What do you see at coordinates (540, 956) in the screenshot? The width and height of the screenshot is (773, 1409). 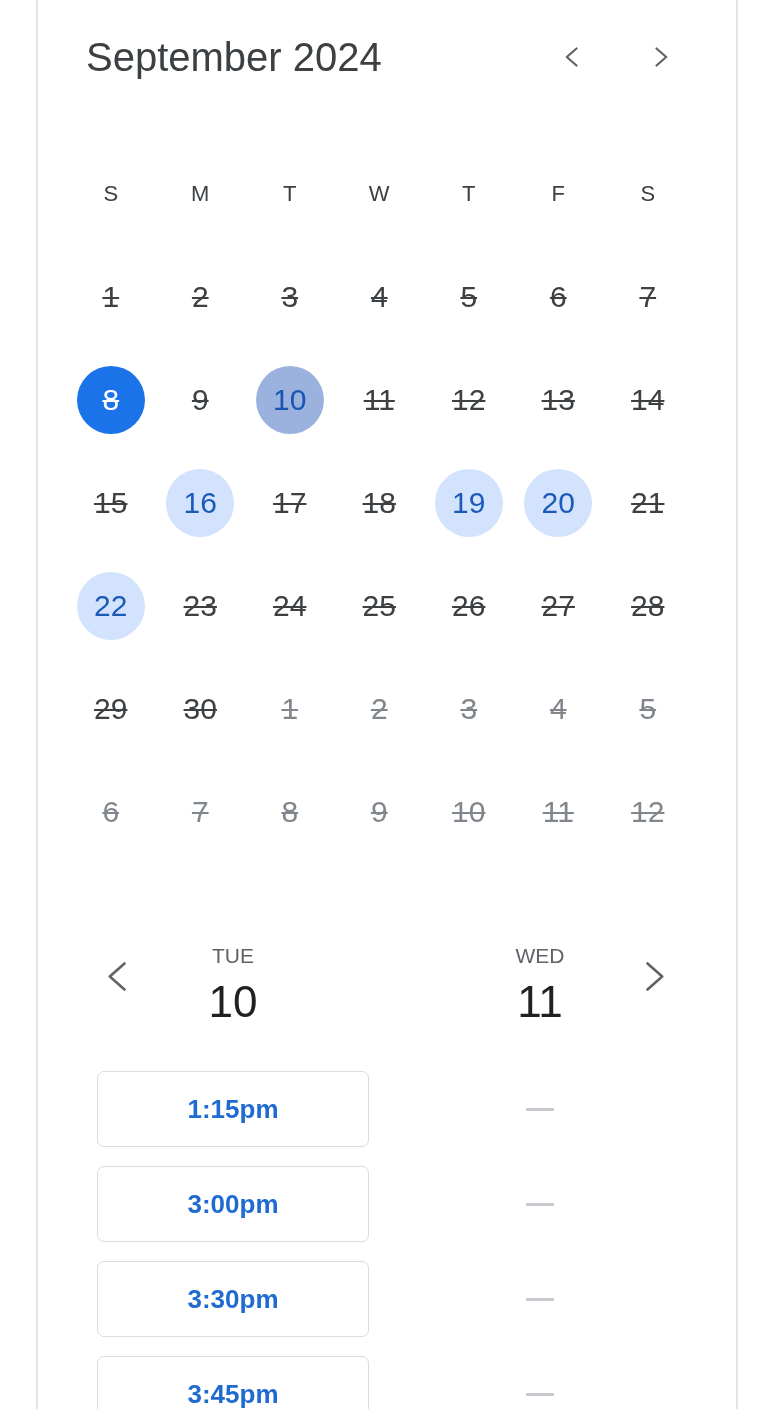 I see `day-of-week-label: WED` at bounding box center [540, 956].